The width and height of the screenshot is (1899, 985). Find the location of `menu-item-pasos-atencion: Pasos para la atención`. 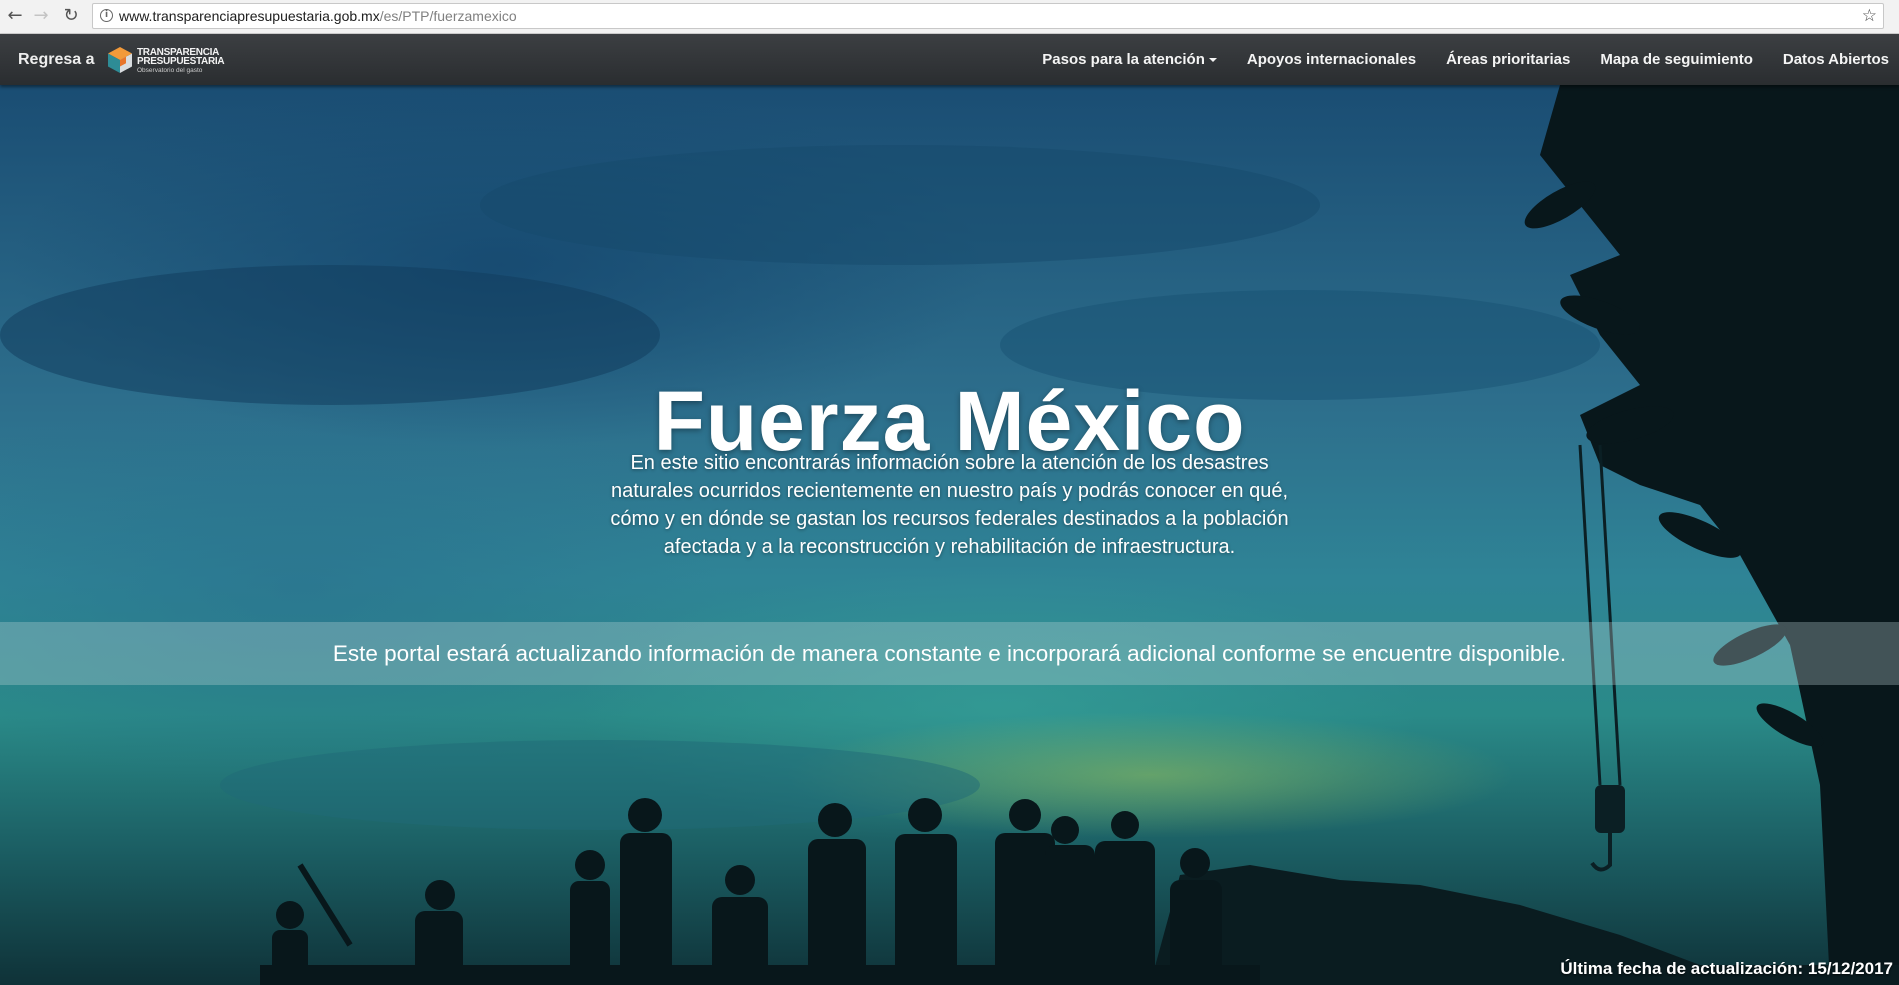

menu-item-pasos-atencion: Pasos para la atención is located at coordinates (1129, 59).